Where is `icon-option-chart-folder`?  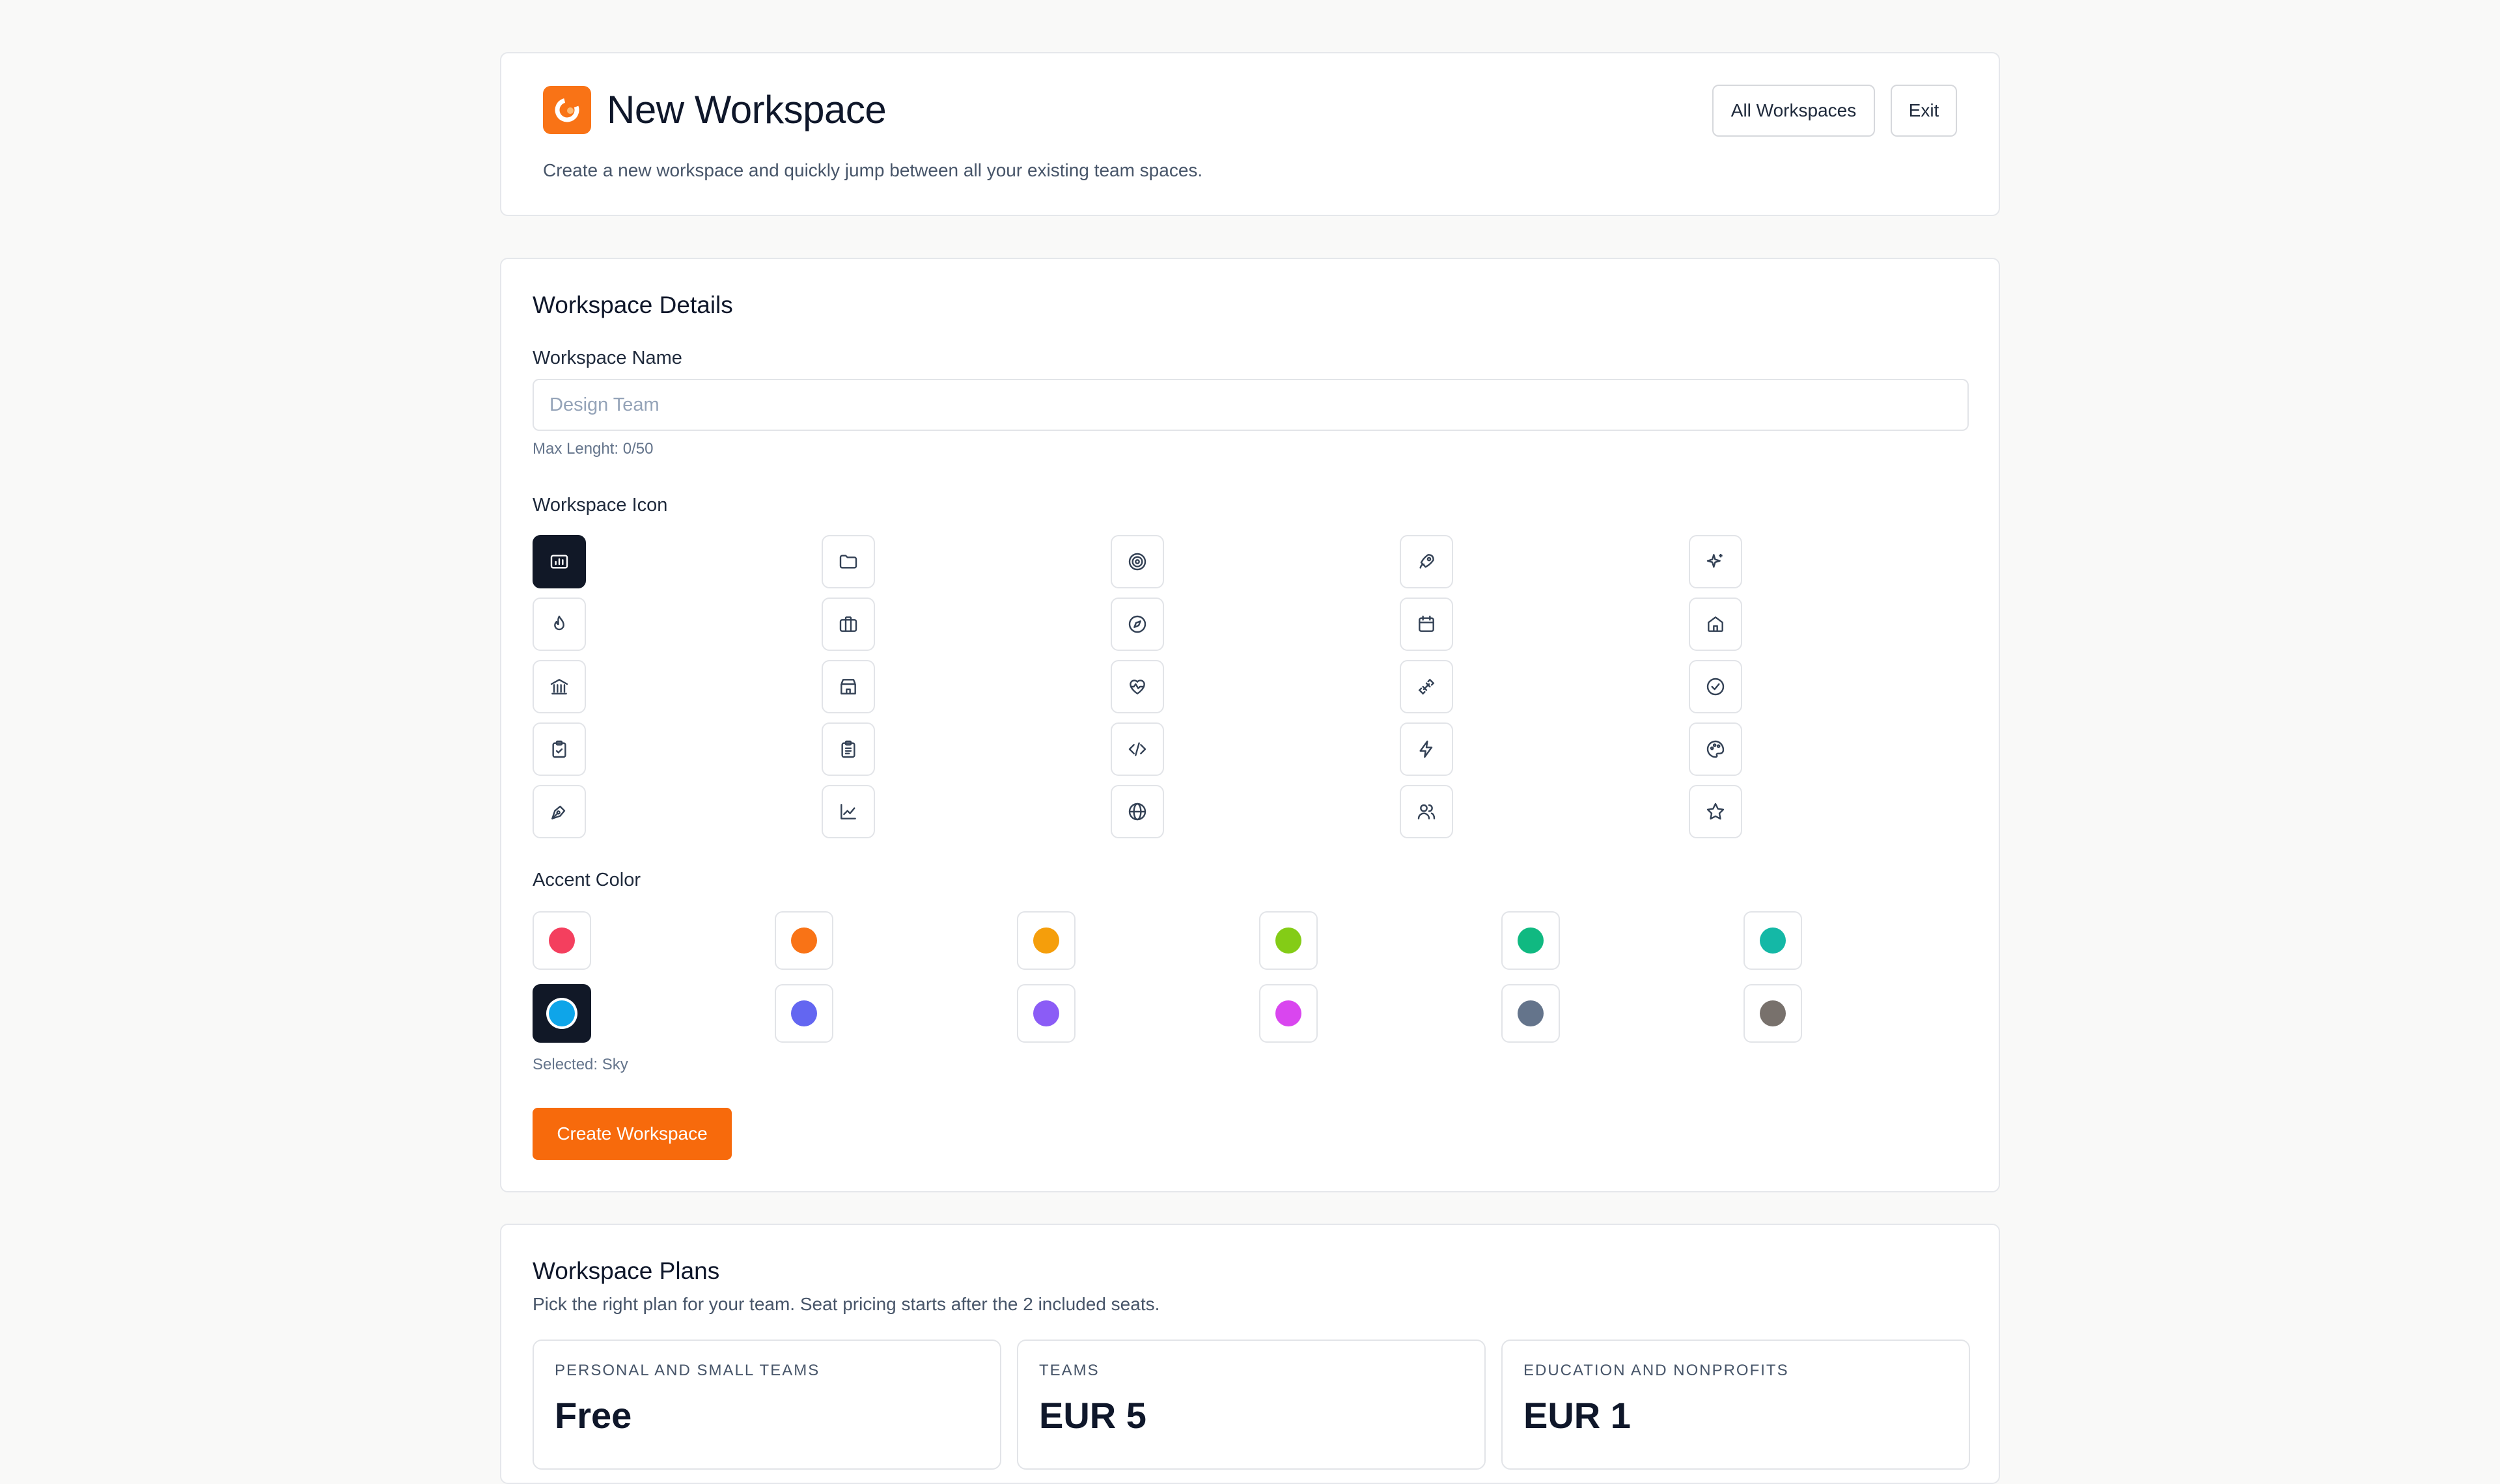
icon-option-chart-folder is located at coordinates (559, 561).